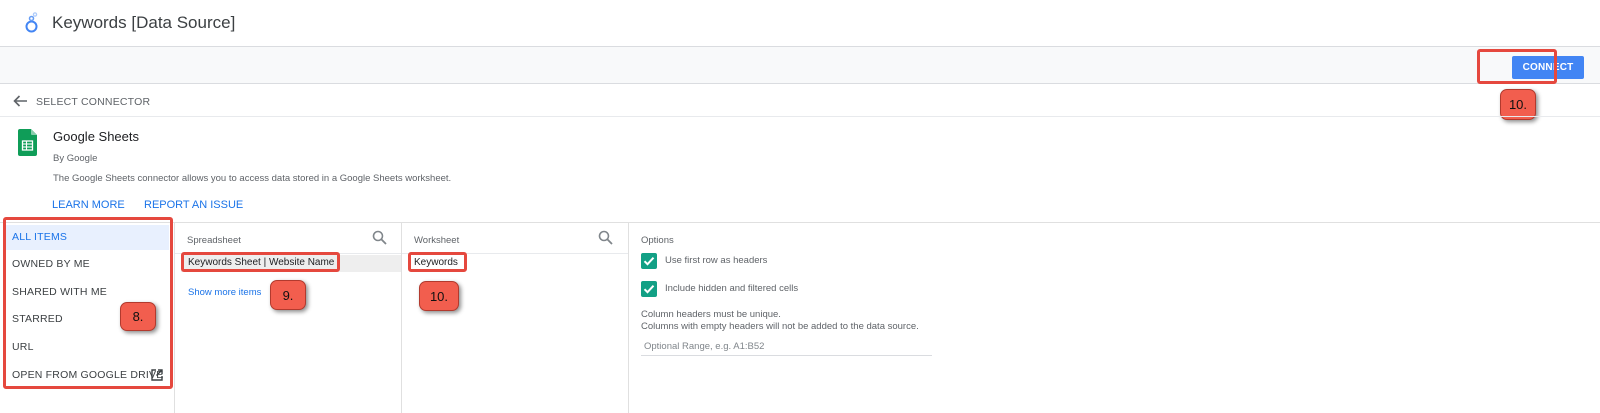 The width and height of the screenshot is (1600, 413). I want to click on connector-author: By Google, so click(75, 158).